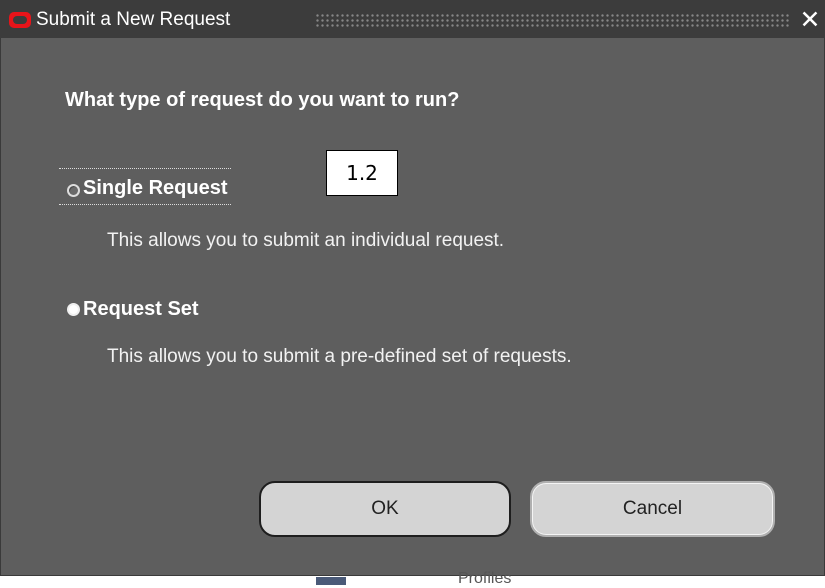 This screenshot has height=588, width=825. Describe the element at coordinates (485, 578) in the screenshot. I see `background-partial-text: Profiles` at that location.